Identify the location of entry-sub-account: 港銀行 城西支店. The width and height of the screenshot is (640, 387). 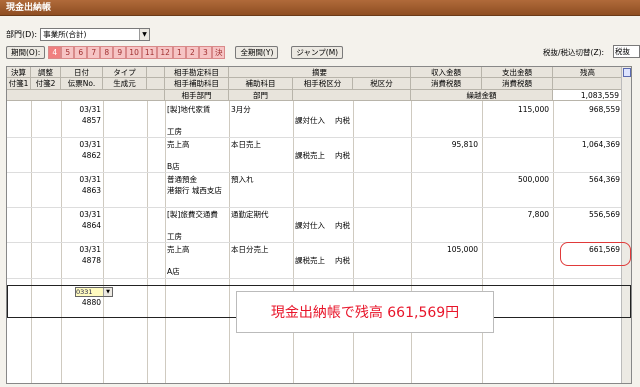
(194, 190).